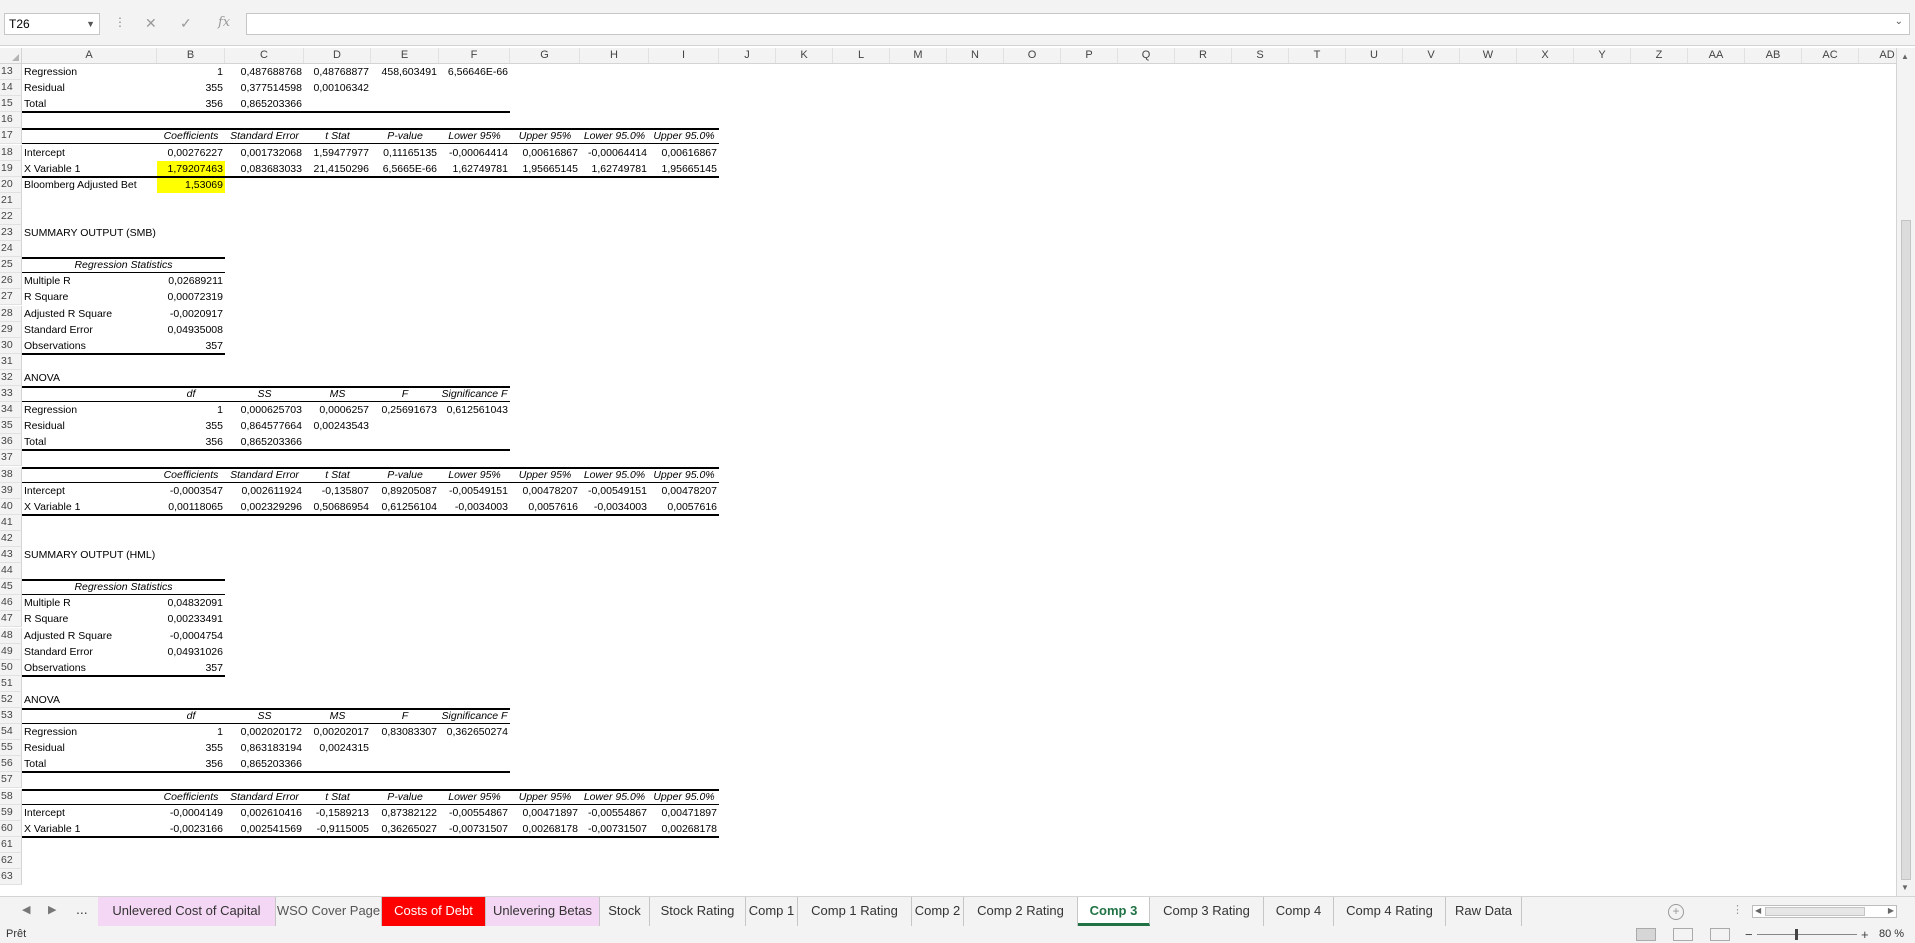  I want to click on cell-i18: 0,00616867, so click(684, 153).